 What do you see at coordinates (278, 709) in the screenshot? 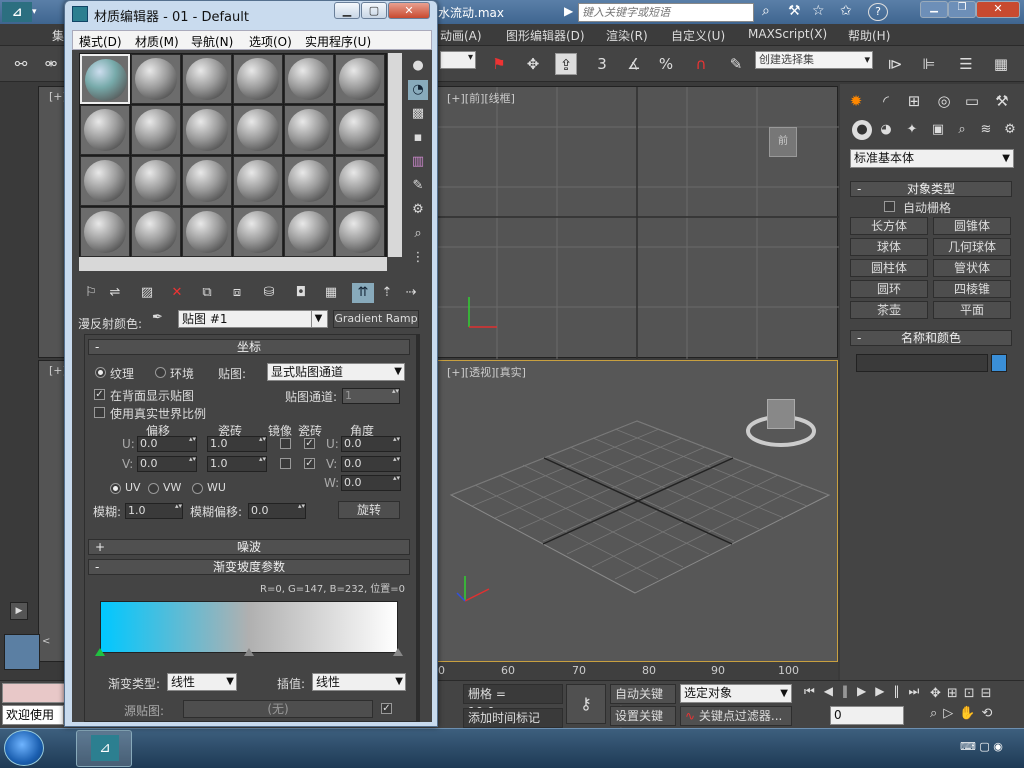
I see `source-map-button: (无)` at bounding box center [278, 709].